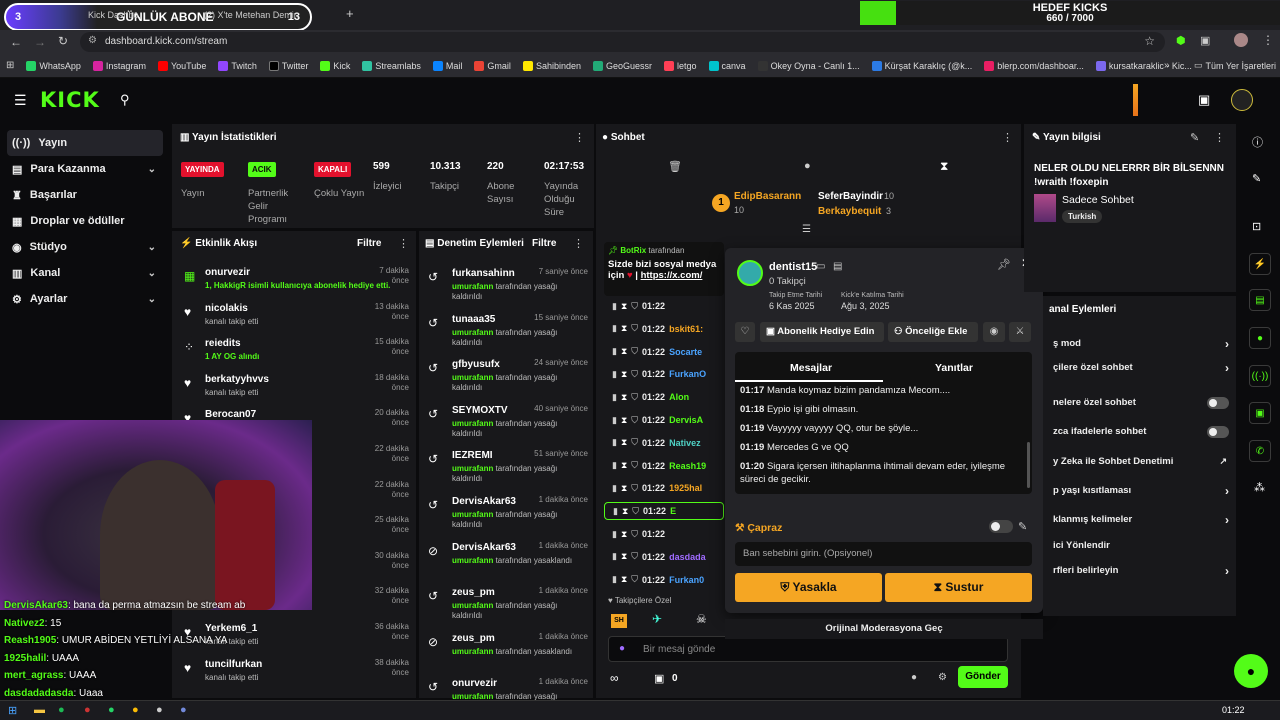 This screenshot has height=720, width=1280. Describe the element at coordinates (1022, 526) in the screenshot. I see `edit-icon: ✎` at that location.